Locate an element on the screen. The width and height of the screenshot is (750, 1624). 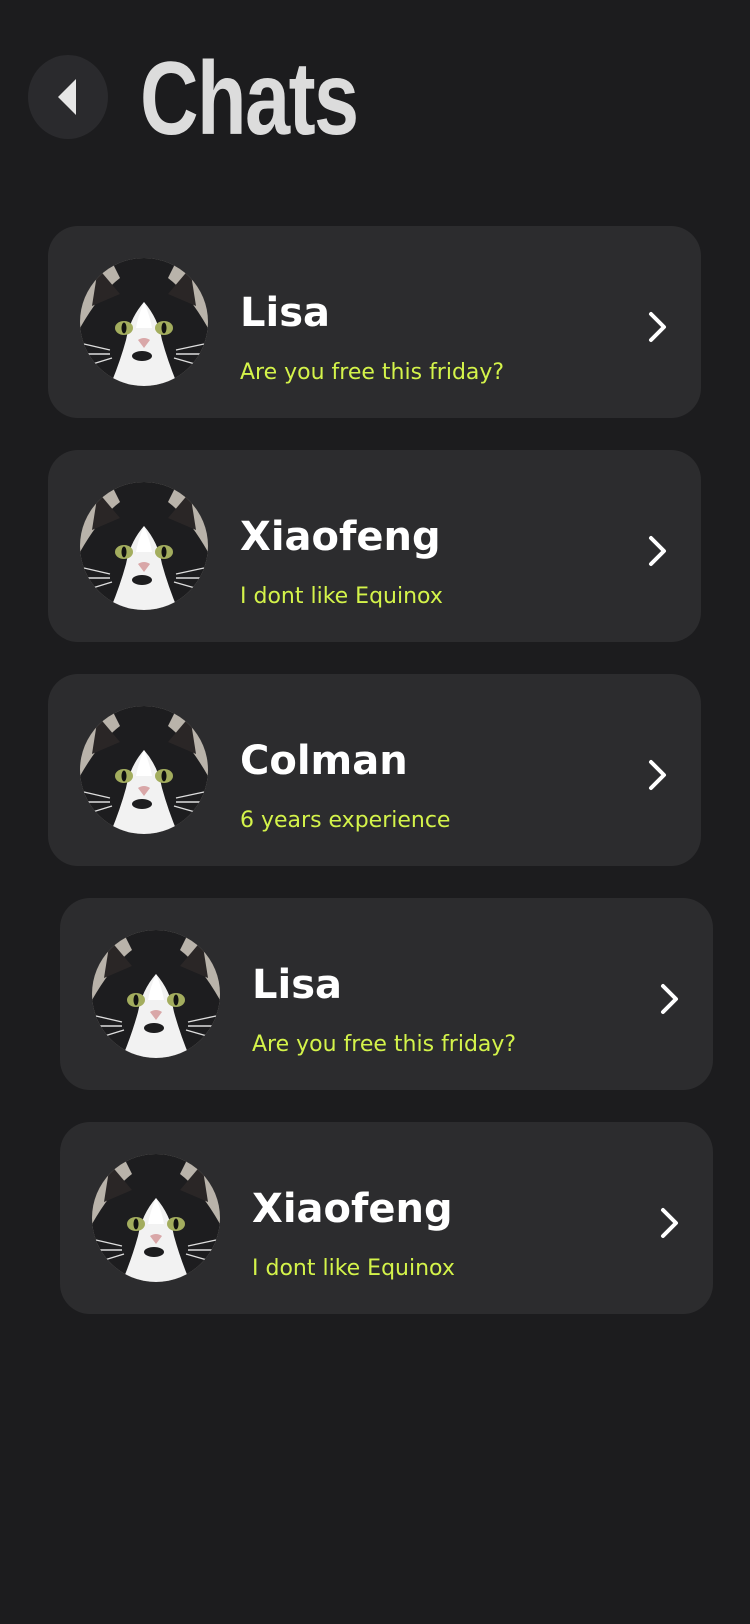
back-button is located at coordinates (68, 97).